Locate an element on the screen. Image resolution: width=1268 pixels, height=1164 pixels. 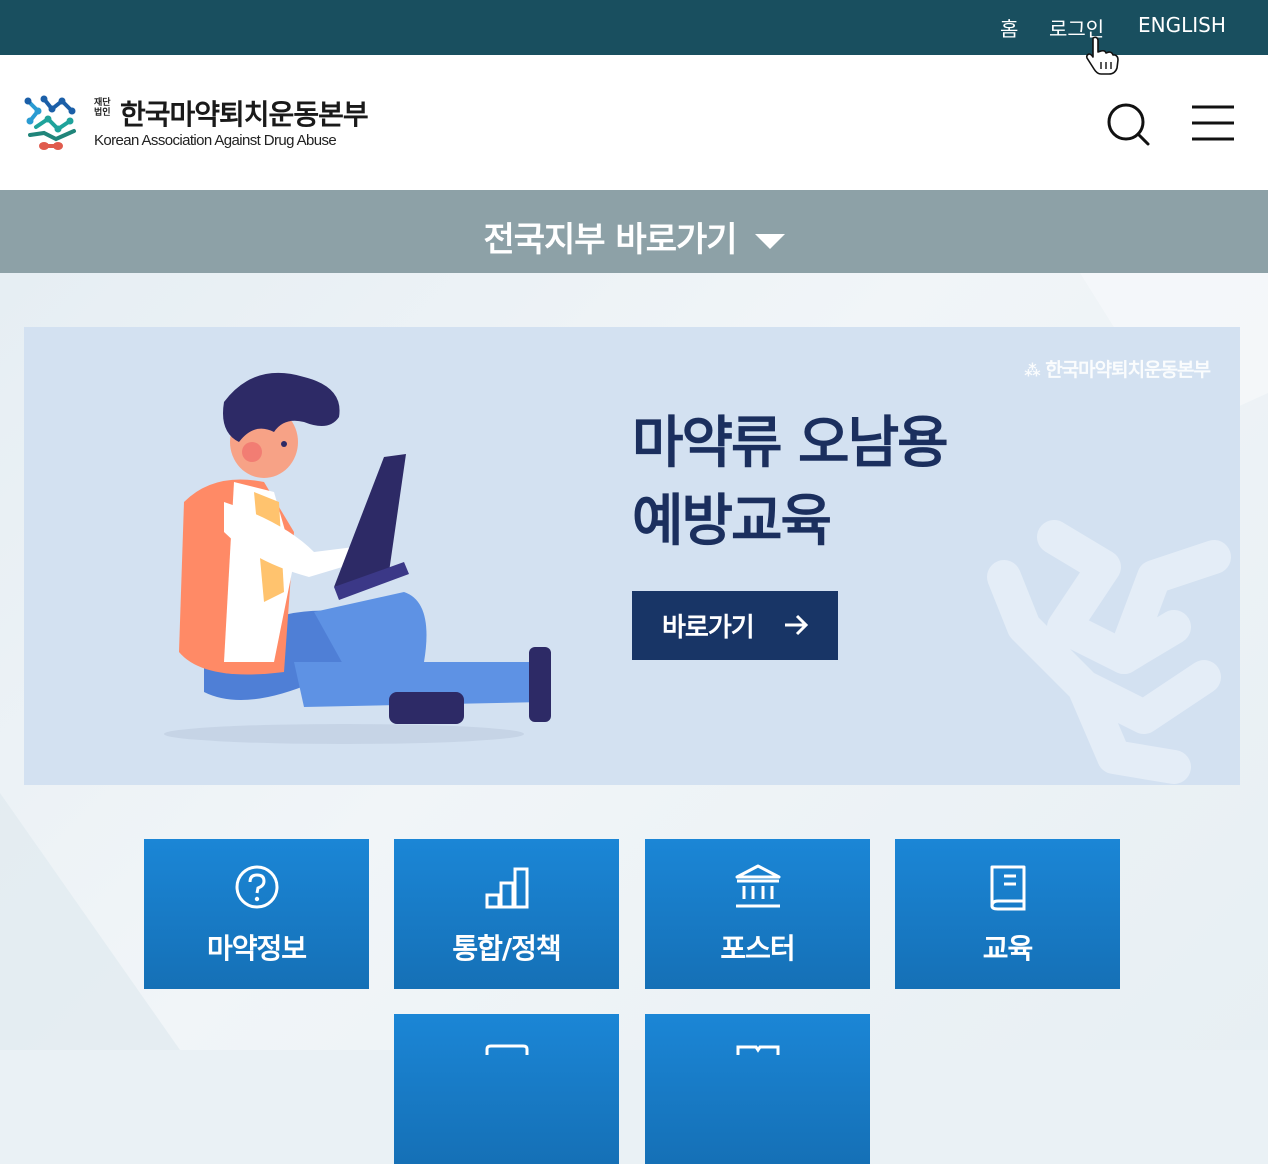
hand-cursor-icon is located at coordinates (1102, 55).